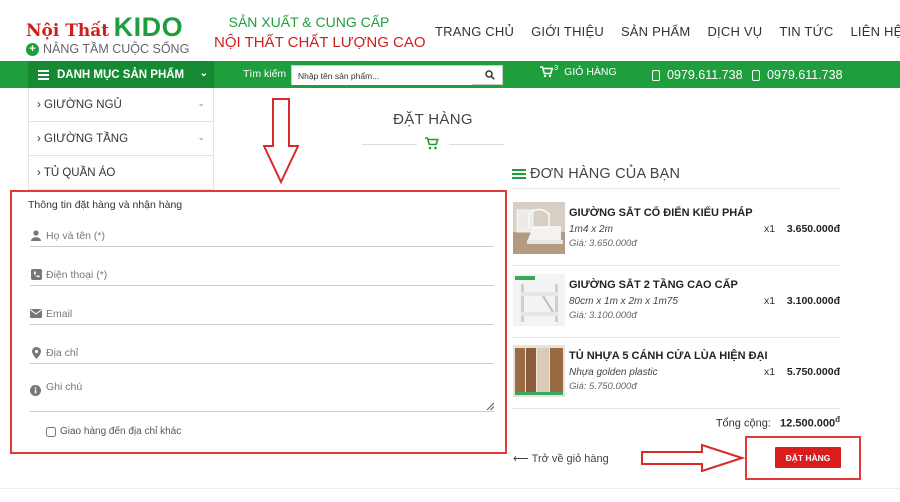 The image size is (900, 502). What do you see at coordinates (256, 352) in the screenshot?
I see `address-input` at bounding box center [256, 352].